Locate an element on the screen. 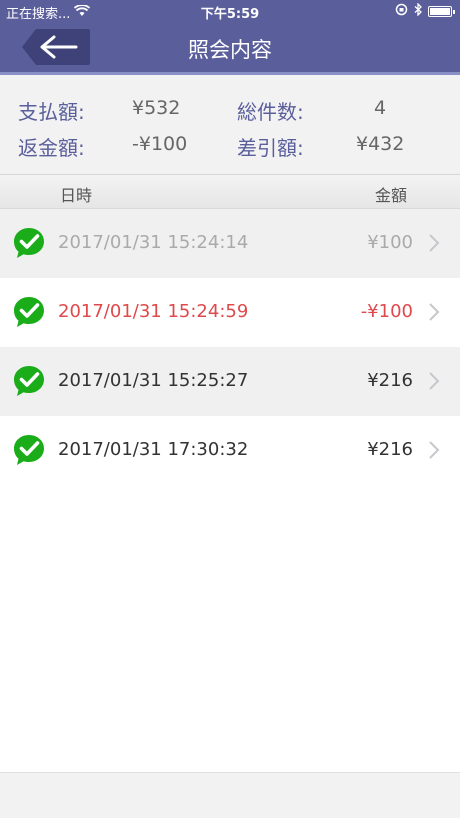 The height and width of the screenshot is (818, 460). count-value: 4 is located at coordinates (380, 108).